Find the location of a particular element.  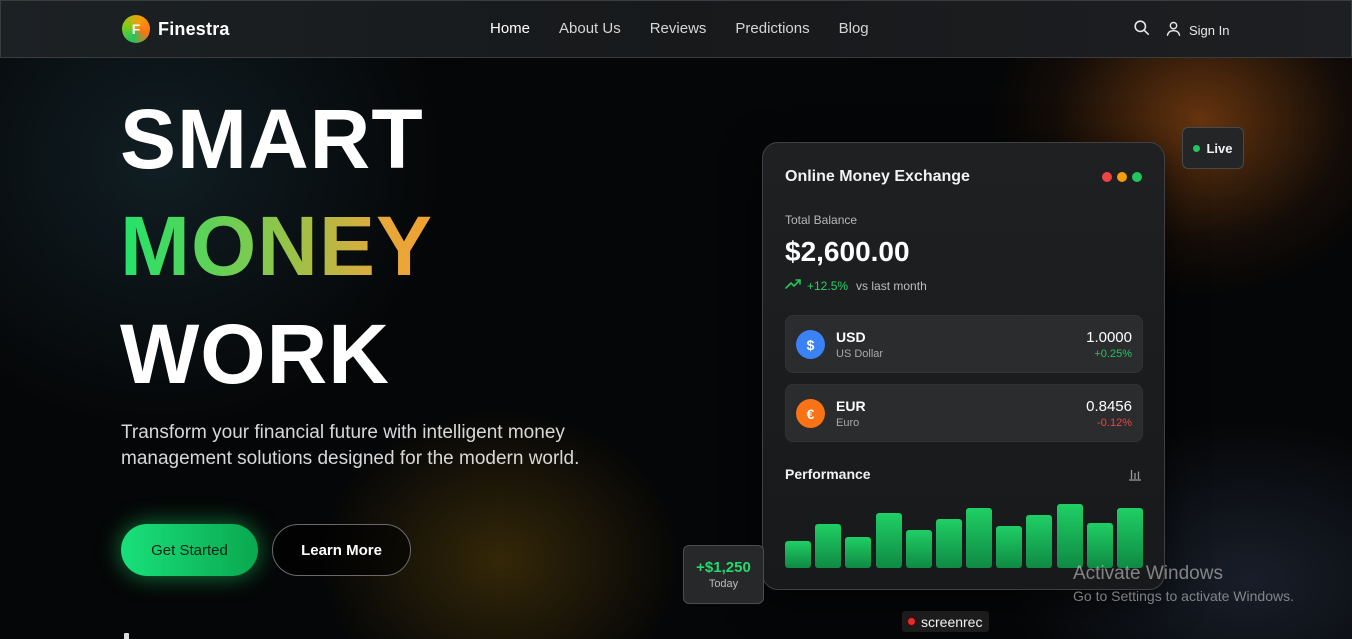

currency-name: US Dollar is located at coordinates (860, 354).